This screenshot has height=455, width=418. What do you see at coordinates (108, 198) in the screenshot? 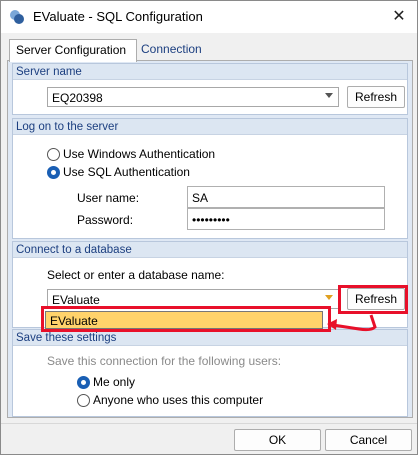
I see `username-label: User name:` at bounding box center [108, 198].